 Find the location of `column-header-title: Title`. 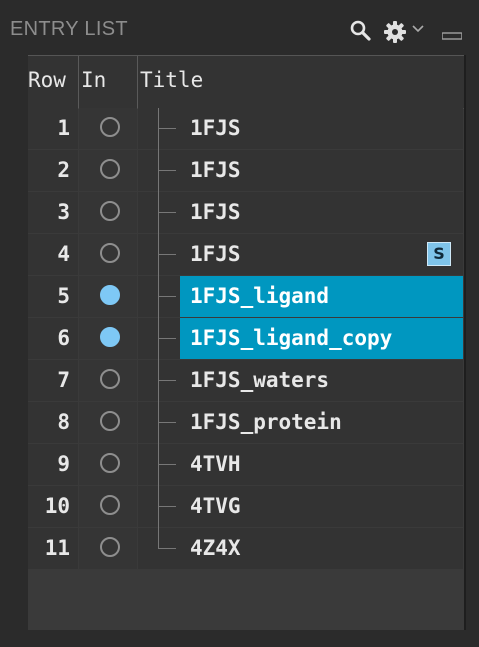

column-header-title: Title is located at coordinates (171, 80).